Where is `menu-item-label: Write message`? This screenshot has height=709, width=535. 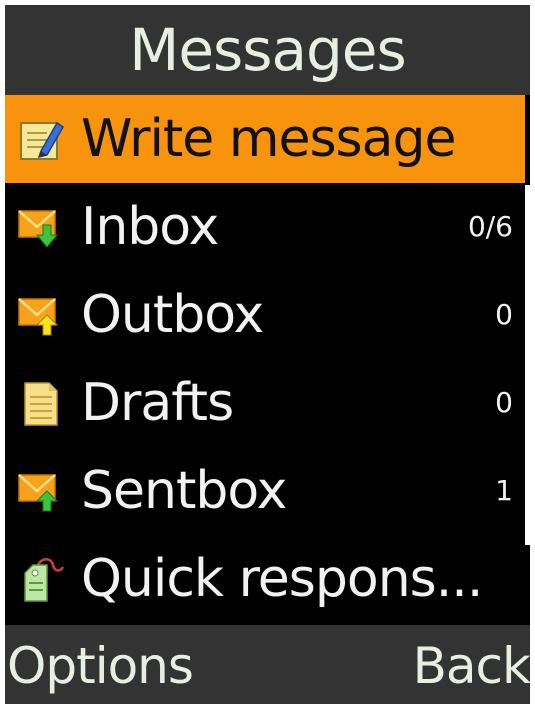
menu-item-label: Write message is located at coordinates (269, 139).